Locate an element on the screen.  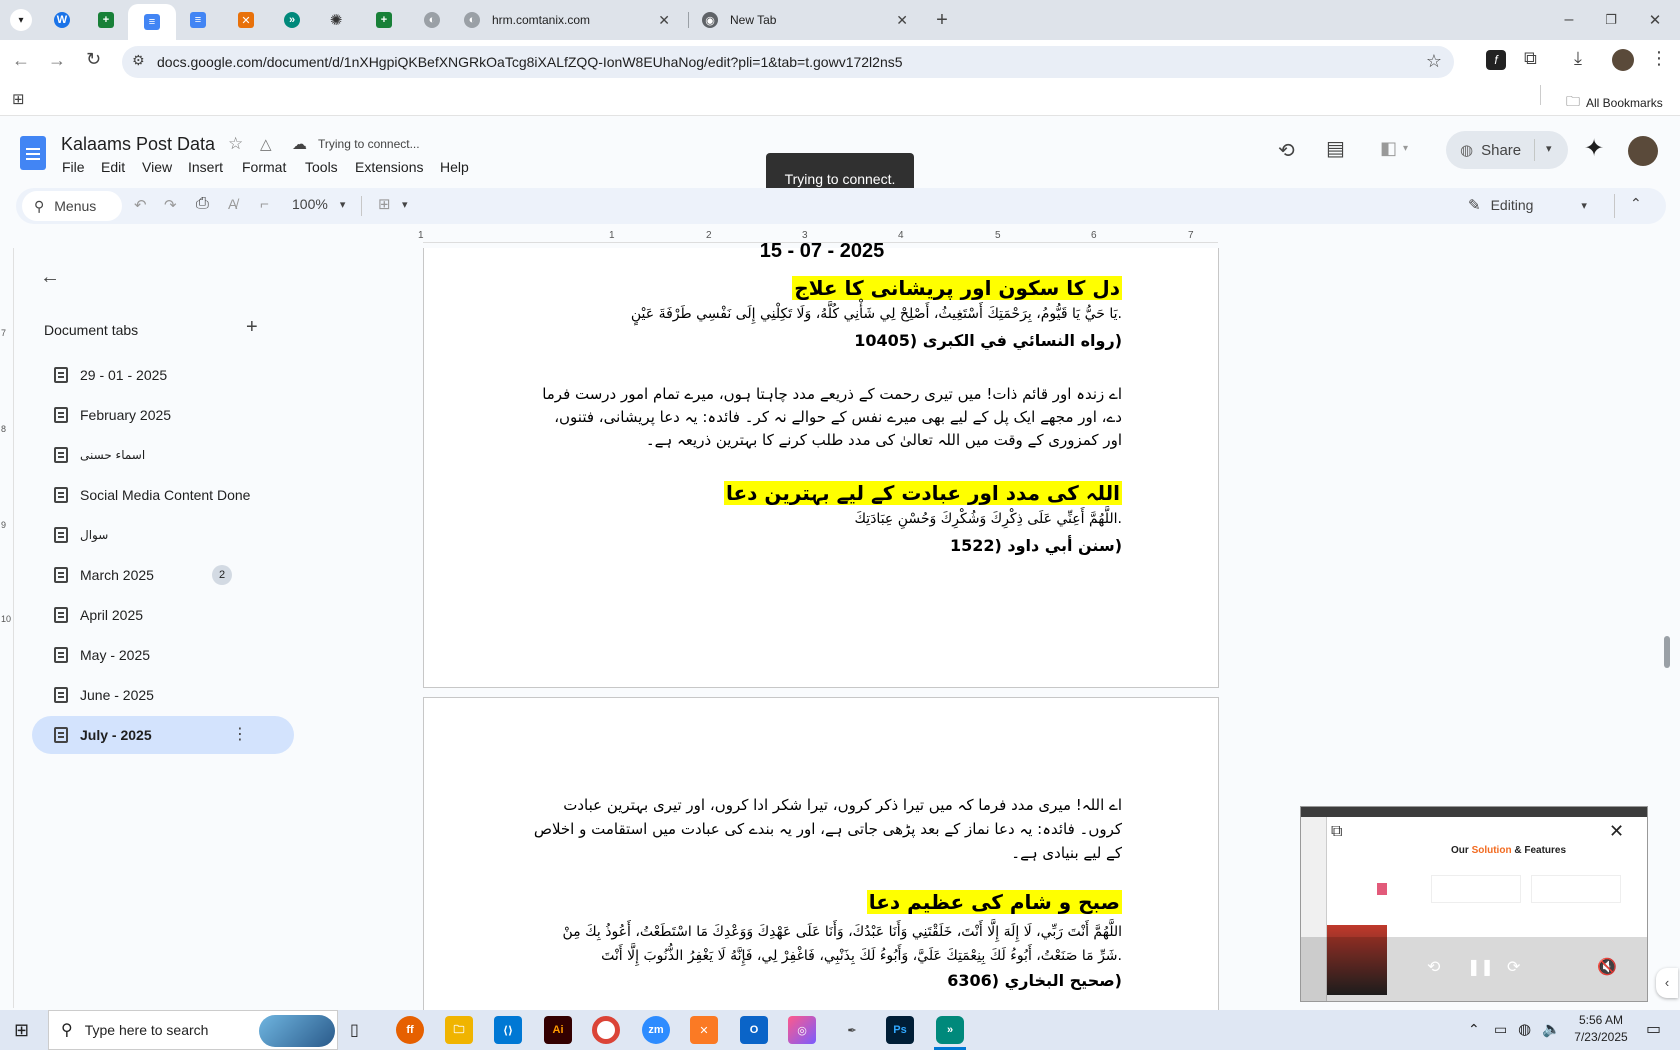
pinned-tab-5: ✕ is located at coordinates (246, 20).